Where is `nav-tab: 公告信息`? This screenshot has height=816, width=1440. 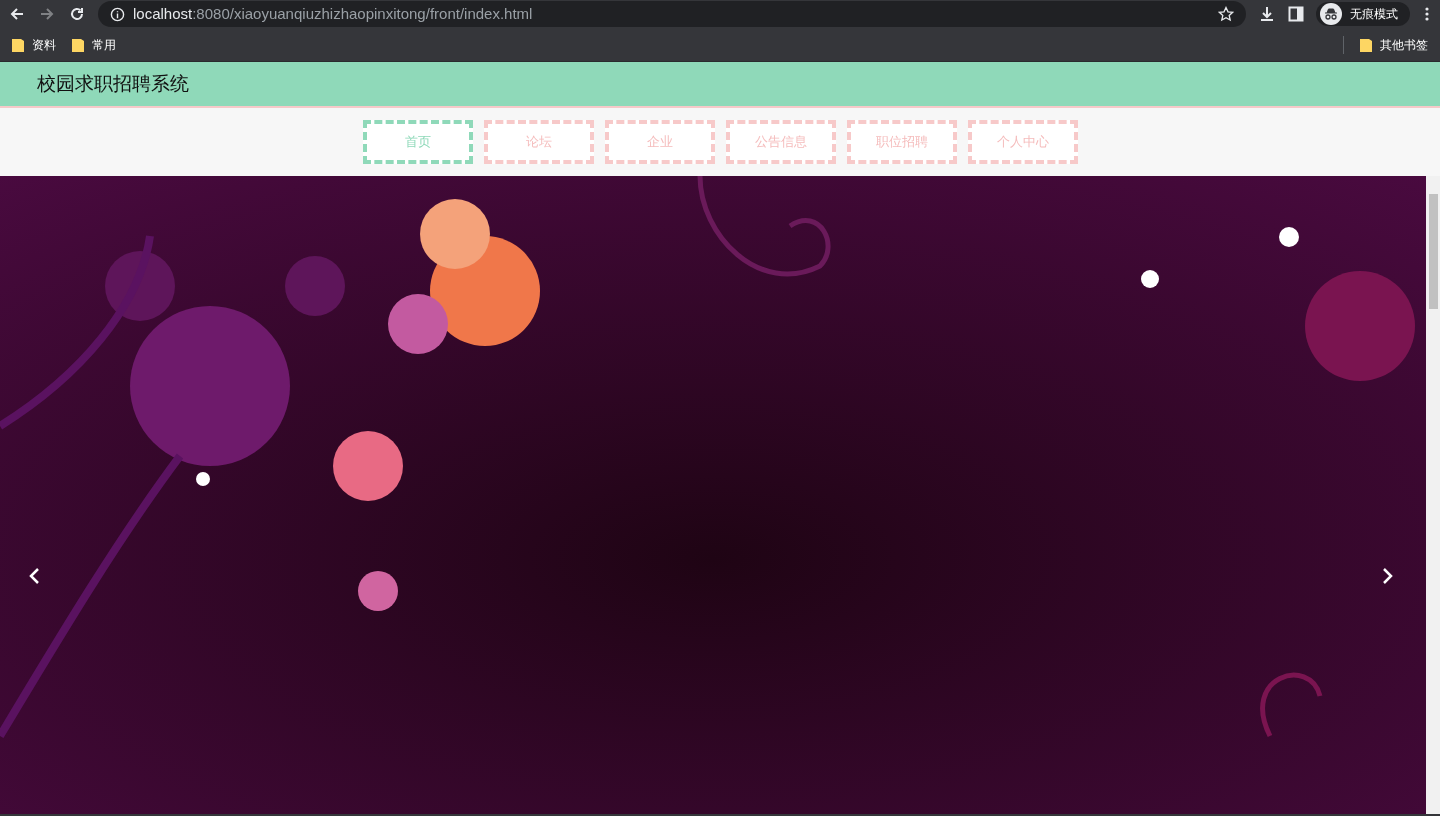
nav-tab: 公告信息 is located at coordinates (780, 142).